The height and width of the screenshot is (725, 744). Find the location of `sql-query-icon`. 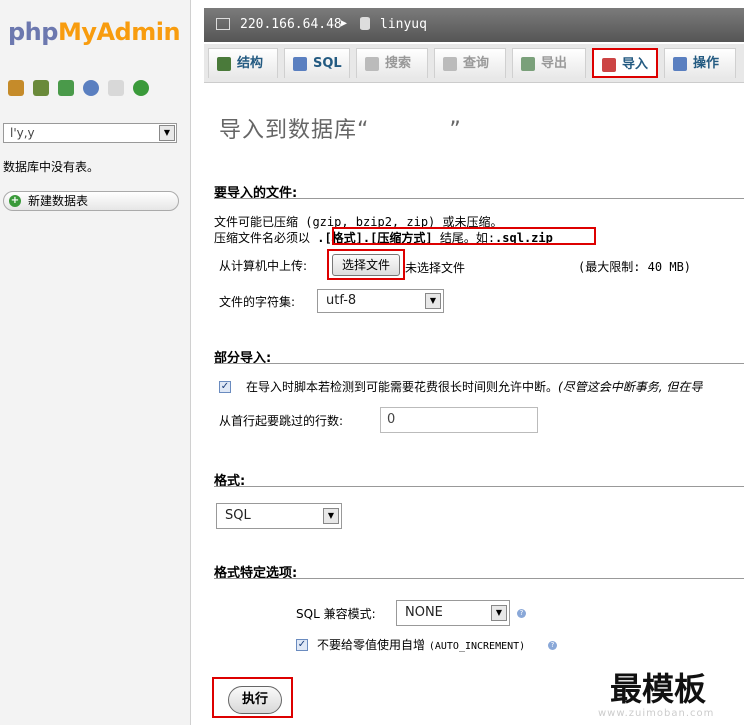

sql-query-icon is located at coordinates (41, 88).